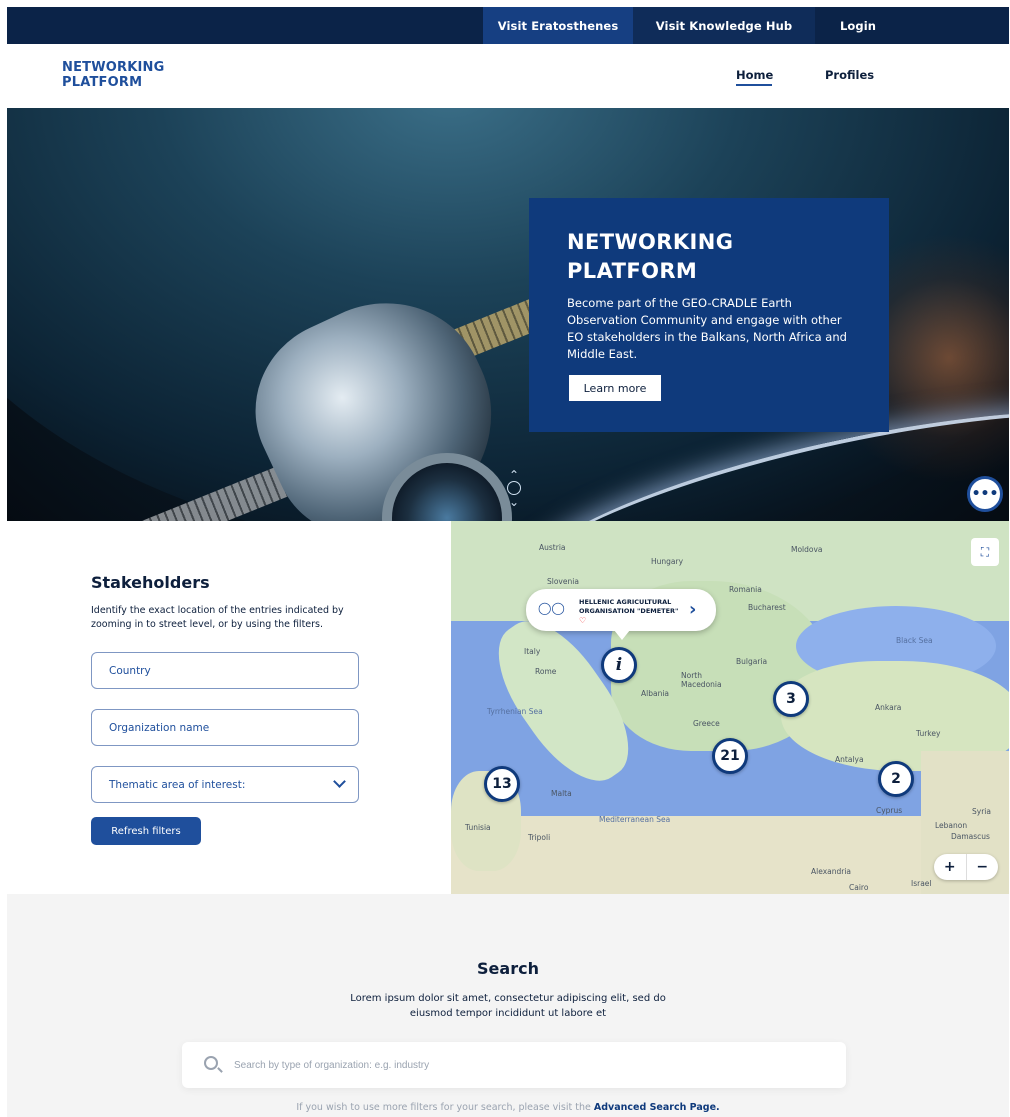  I want to click on logo-line-1: NETWORKING, so click(113, 67).